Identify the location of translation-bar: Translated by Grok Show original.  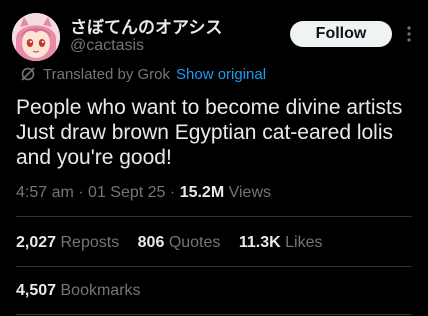
(143, 74).